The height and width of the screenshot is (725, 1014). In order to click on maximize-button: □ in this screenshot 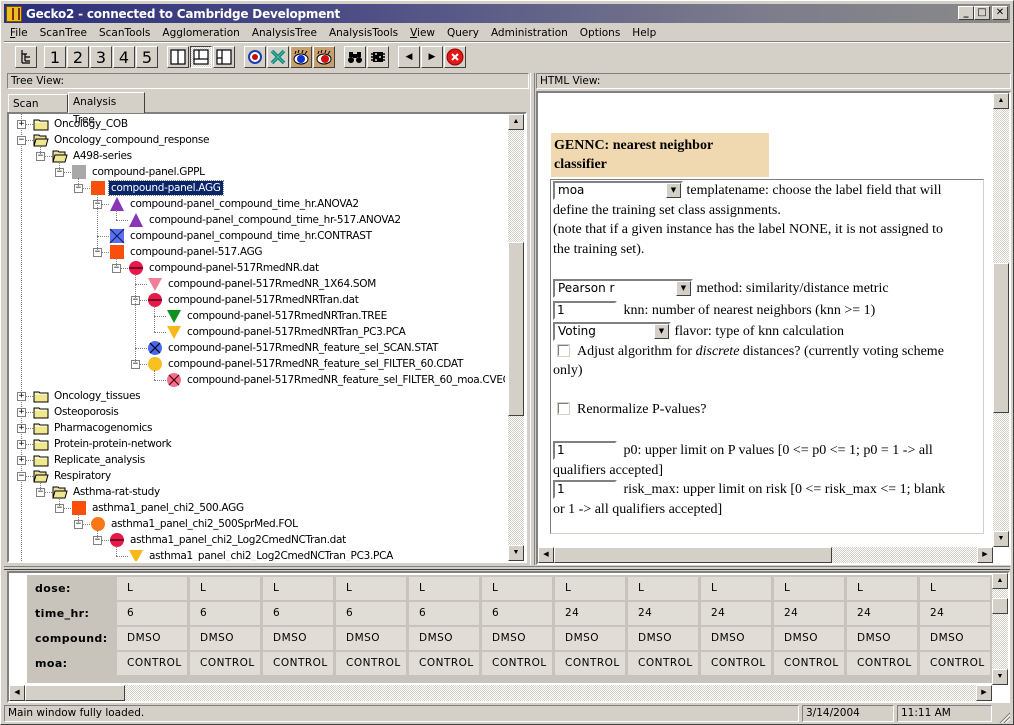, I will do `click(982, 13)`.